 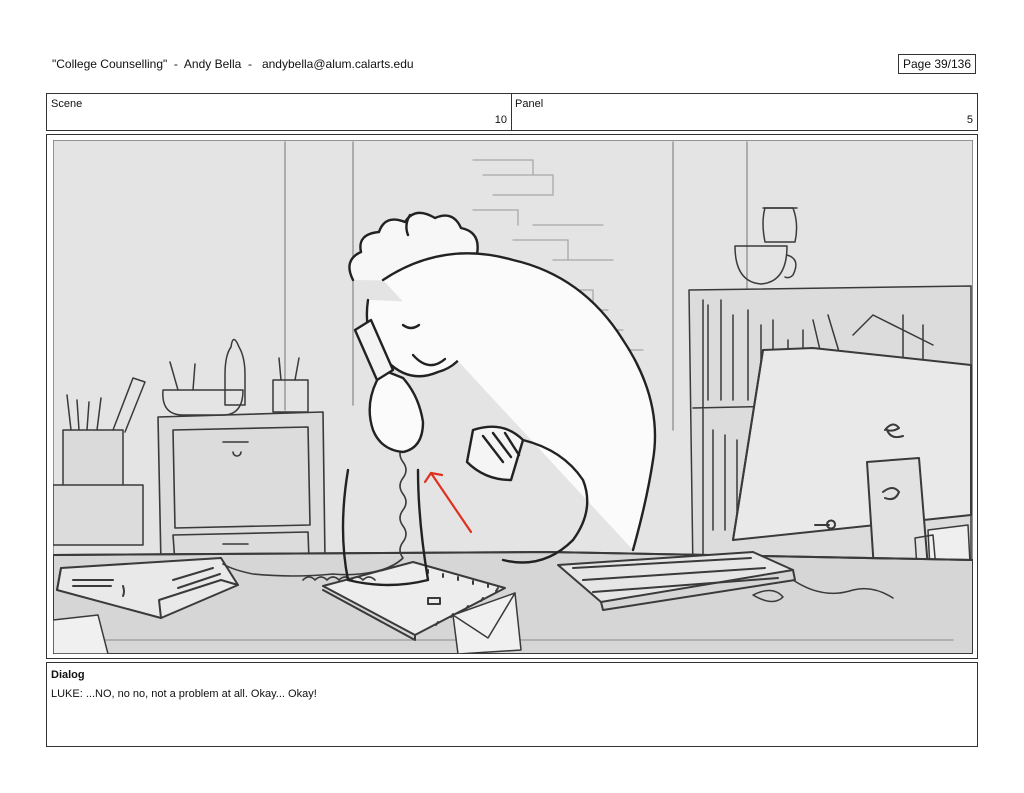 What do you see at coordinates (68, 675) in the screenshot?
I see `dialog-label: Dialog` at bounding box center [68, 675].